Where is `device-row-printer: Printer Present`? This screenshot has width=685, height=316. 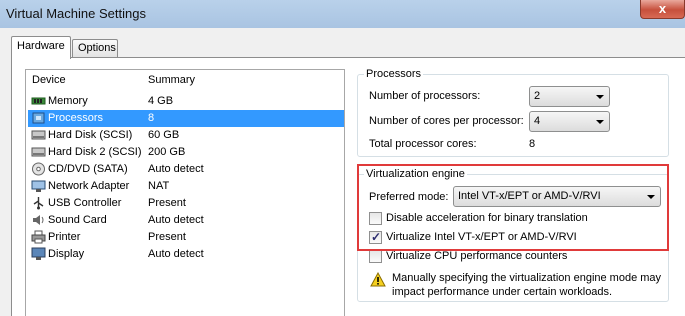
device-row-printer: Printer Present is located at coordinates (186, 237).